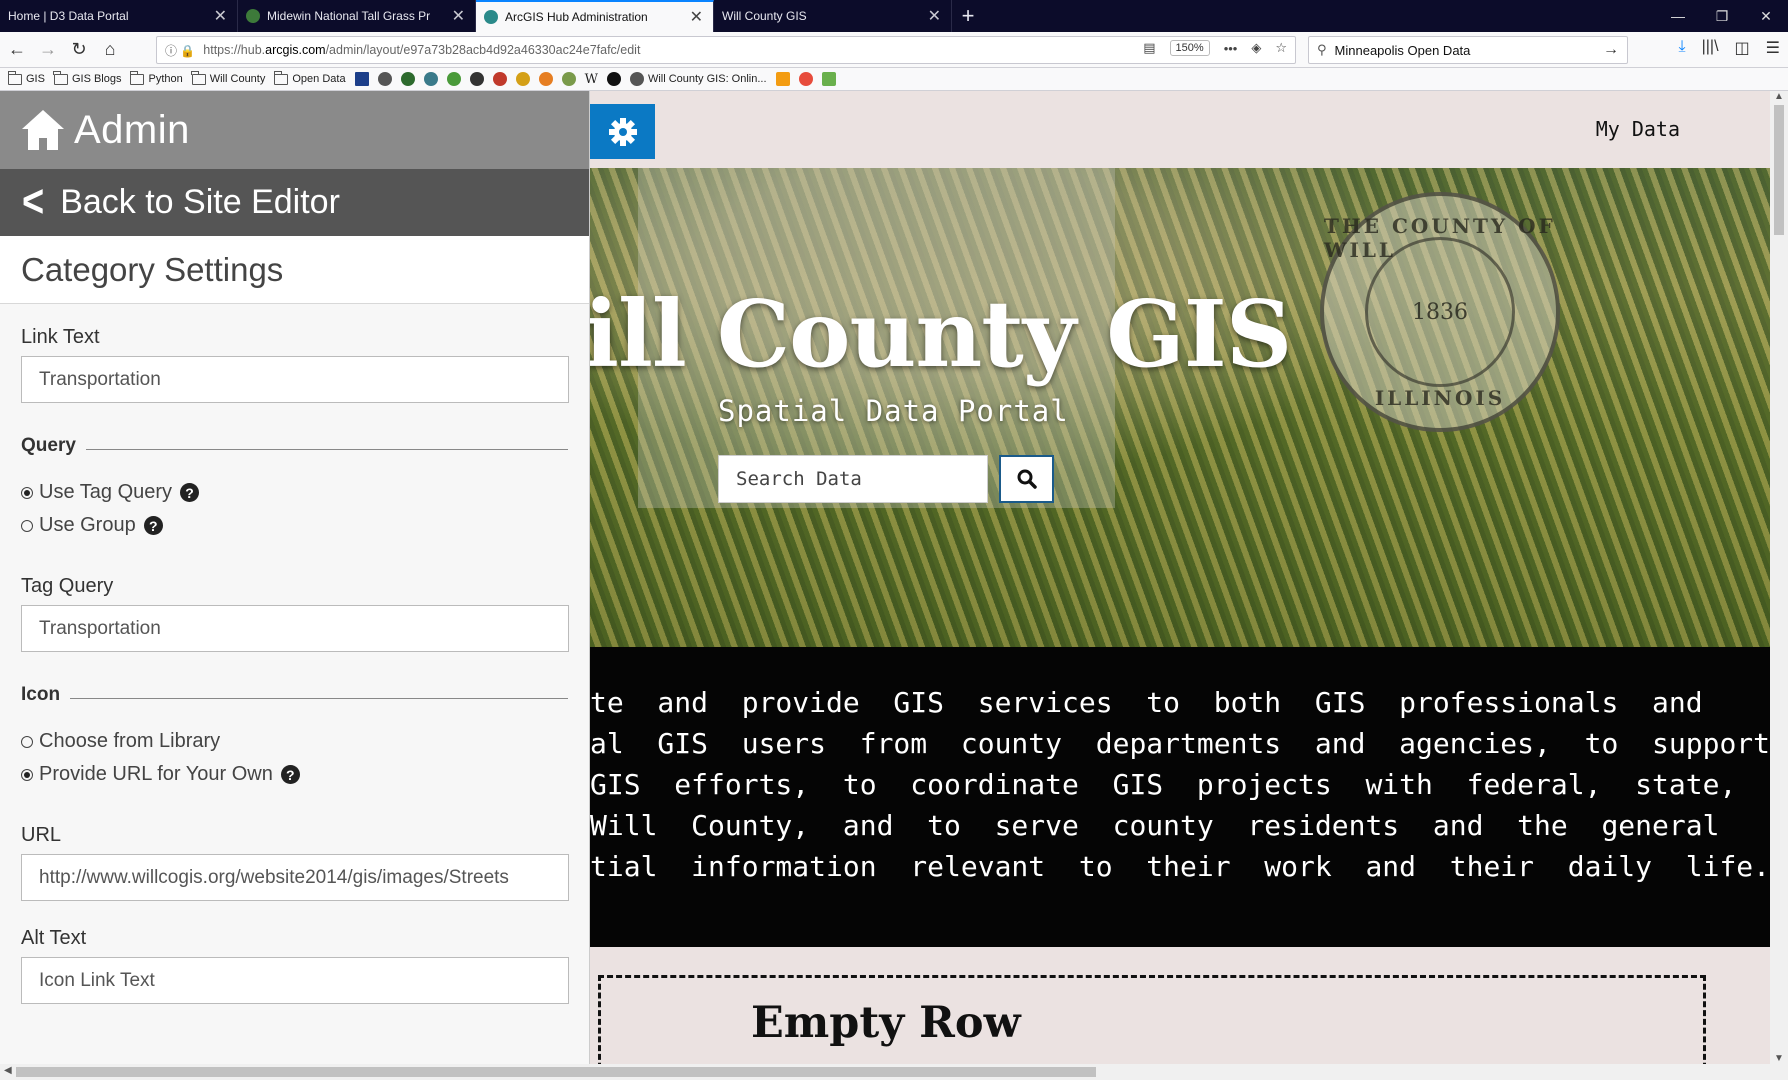 Image resolution: width=1788 pixels, height=1080 pixels. Describe the element at coordinates (349, 16) in the screenshot. I see `tab-title: Midewin National Tall Grass Pr` at that location.